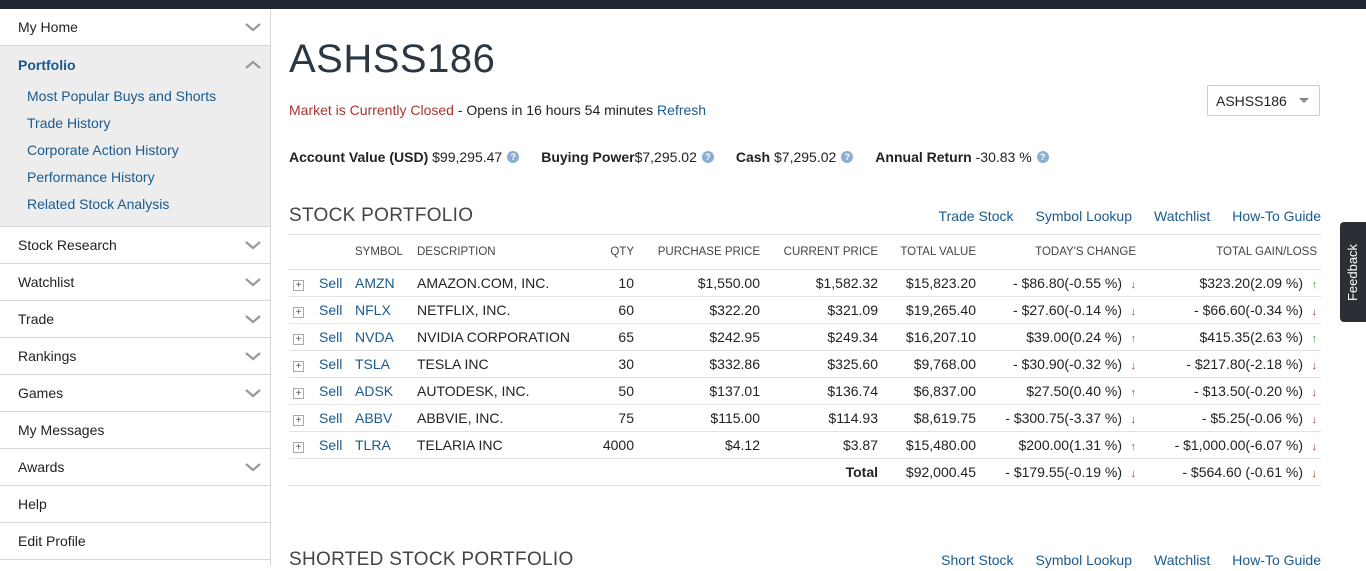  Describe the element at coordinates (135, 393) in the screenshot. I see `sidebar-item-games: Games` at that location.